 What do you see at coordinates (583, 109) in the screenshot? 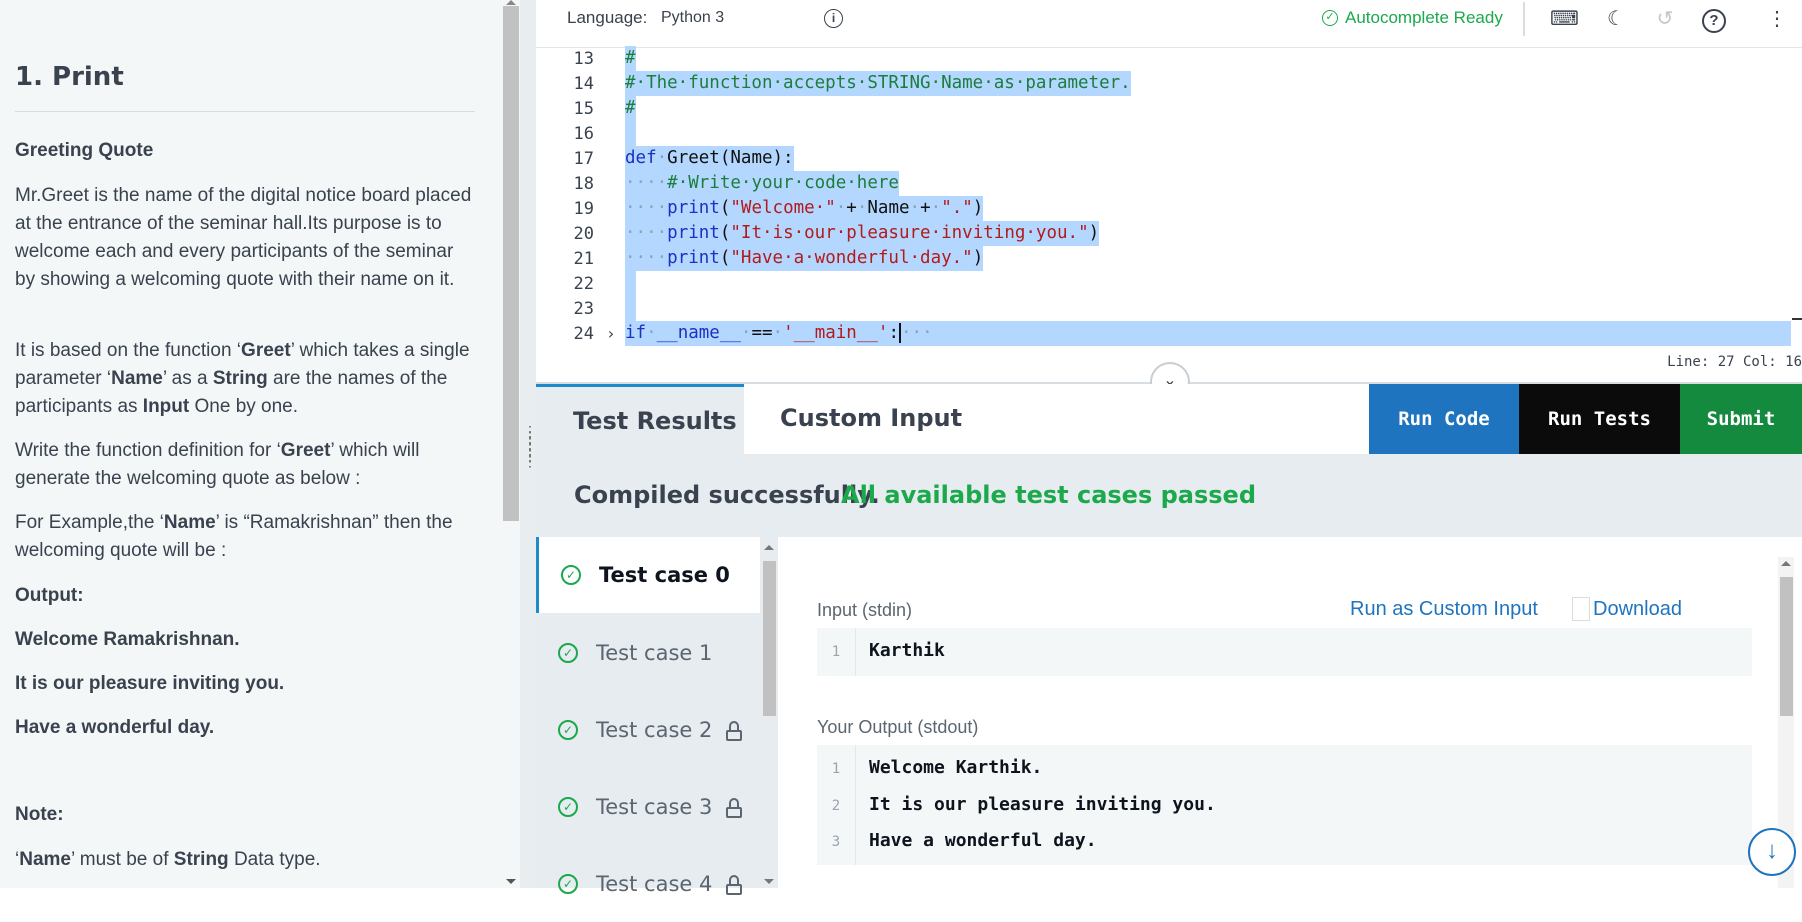
I see `line-number: 15` at bounding box center [583, 109].